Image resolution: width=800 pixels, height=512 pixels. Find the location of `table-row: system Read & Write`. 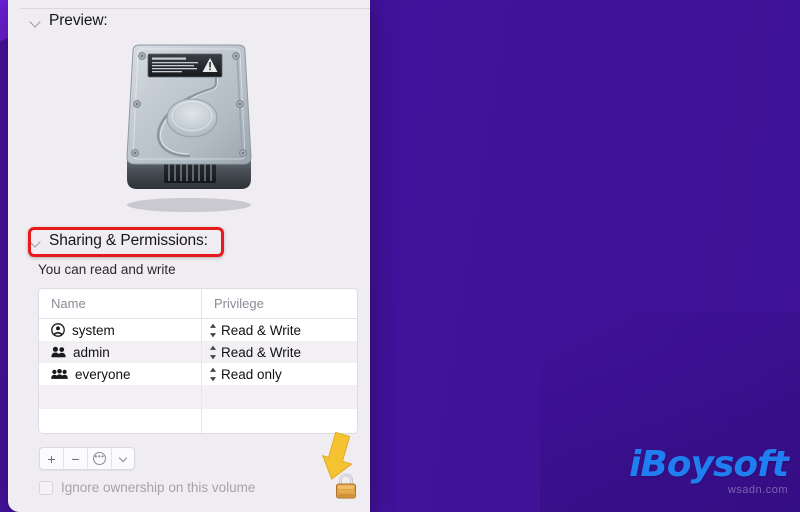

table-row: system Read & Write is located at coordinates (198, 330).